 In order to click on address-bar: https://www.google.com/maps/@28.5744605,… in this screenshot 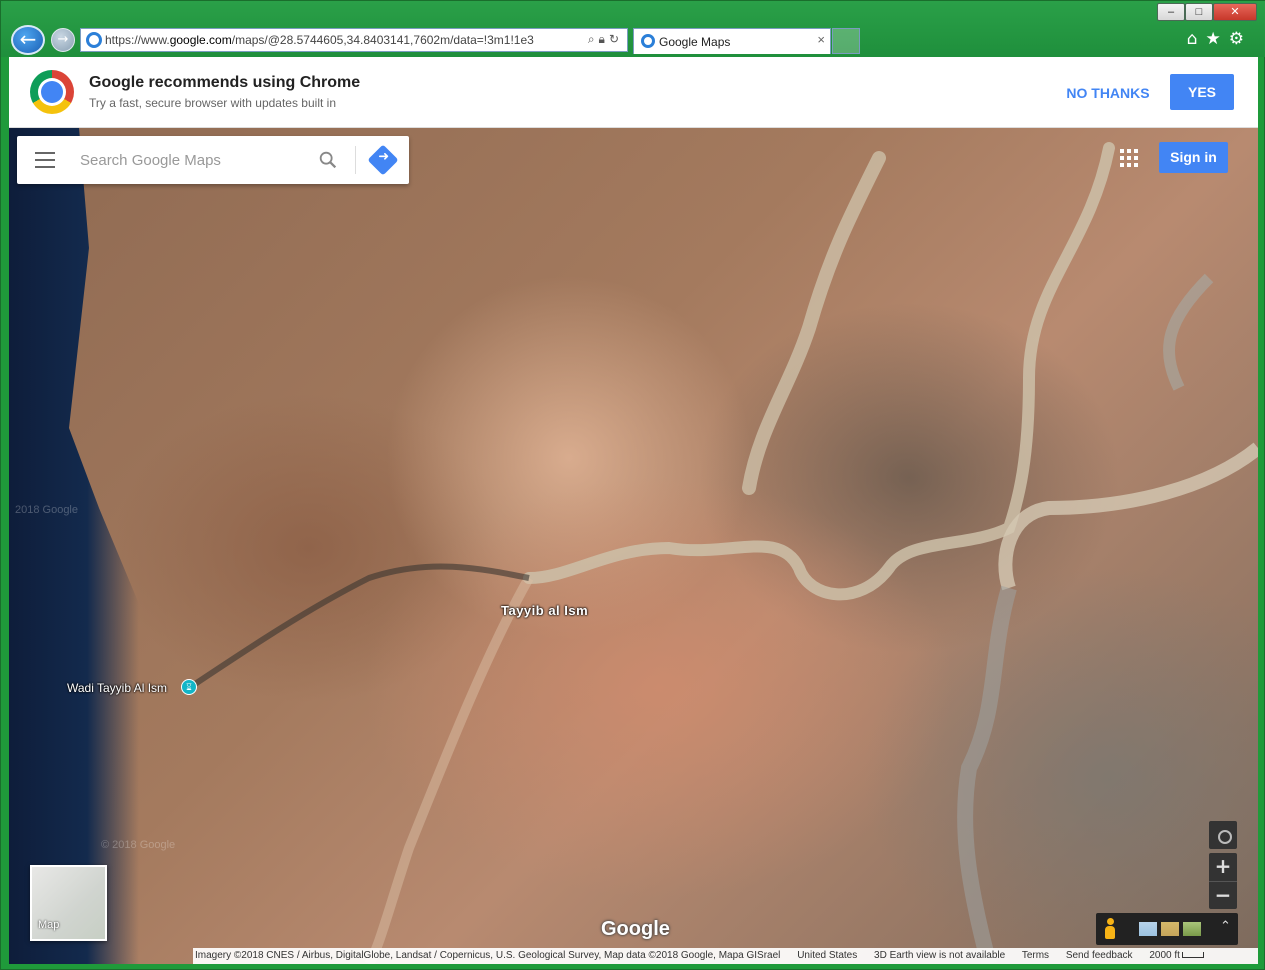, I will do `click(354, 40)`.